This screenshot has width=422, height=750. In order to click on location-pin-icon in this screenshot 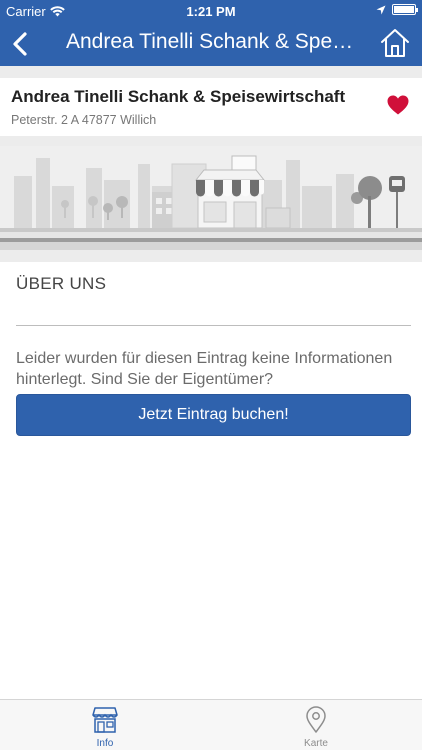, I will do `click(316, 719)`.